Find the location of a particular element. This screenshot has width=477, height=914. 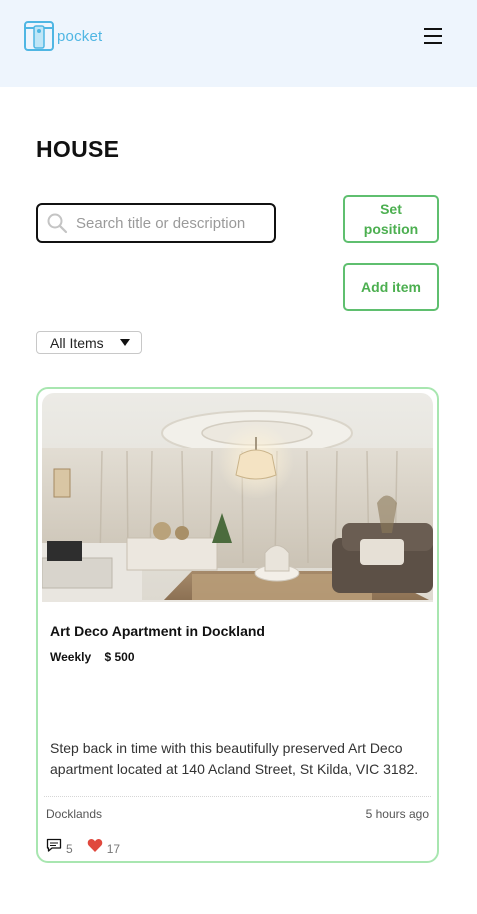

like-count: 17 is located at coordinates (113, 848).